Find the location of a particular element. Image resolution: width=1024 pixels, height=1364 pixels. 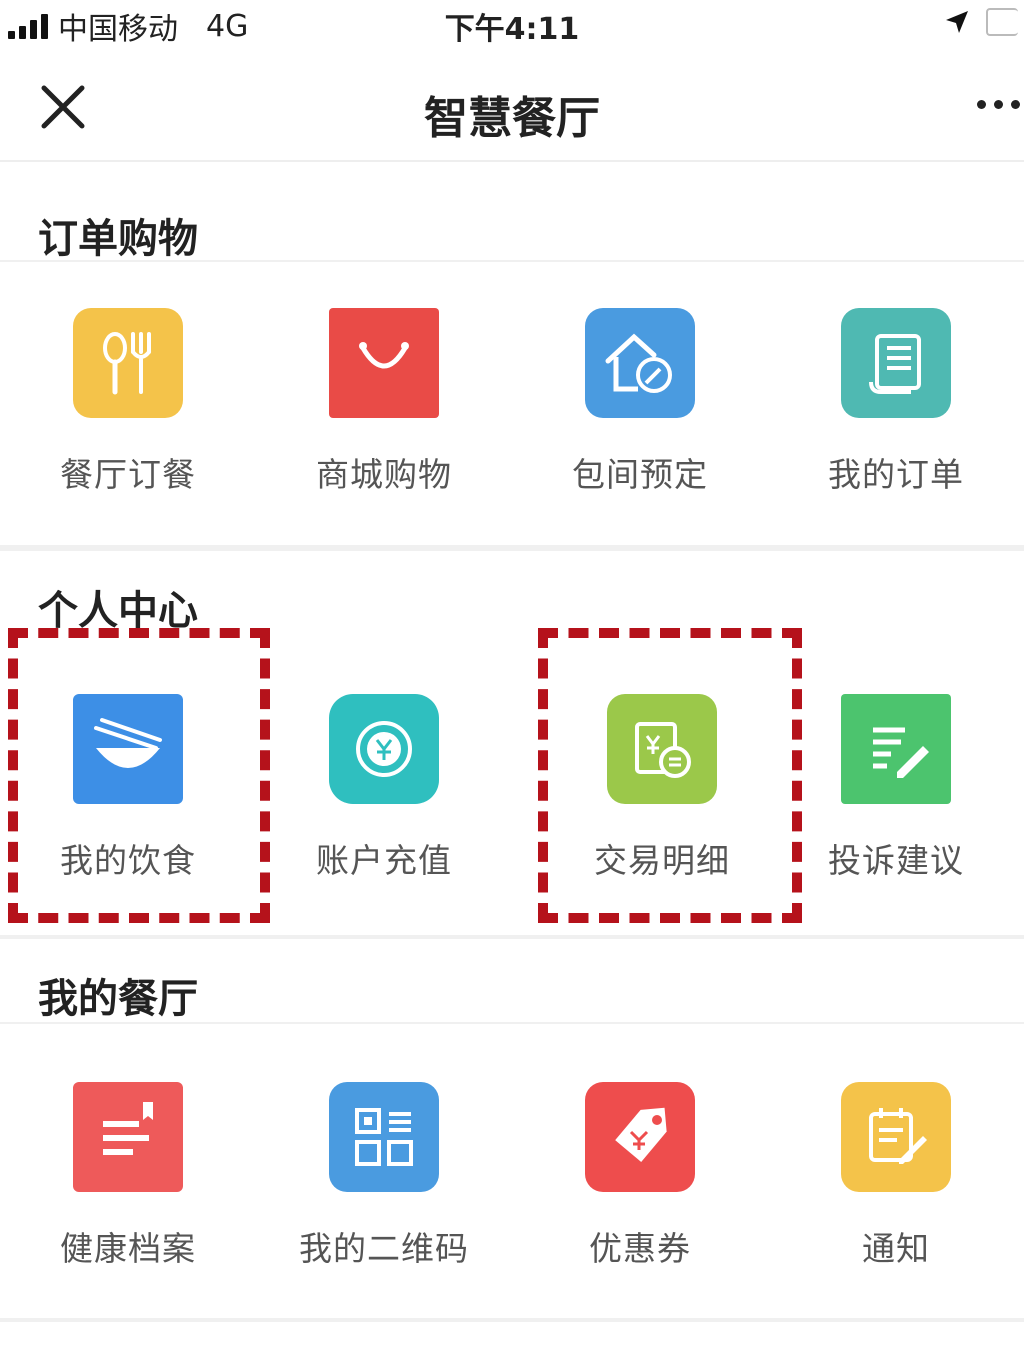

tile-health-record: 健康档案 is located at coordinates (128, 1189).